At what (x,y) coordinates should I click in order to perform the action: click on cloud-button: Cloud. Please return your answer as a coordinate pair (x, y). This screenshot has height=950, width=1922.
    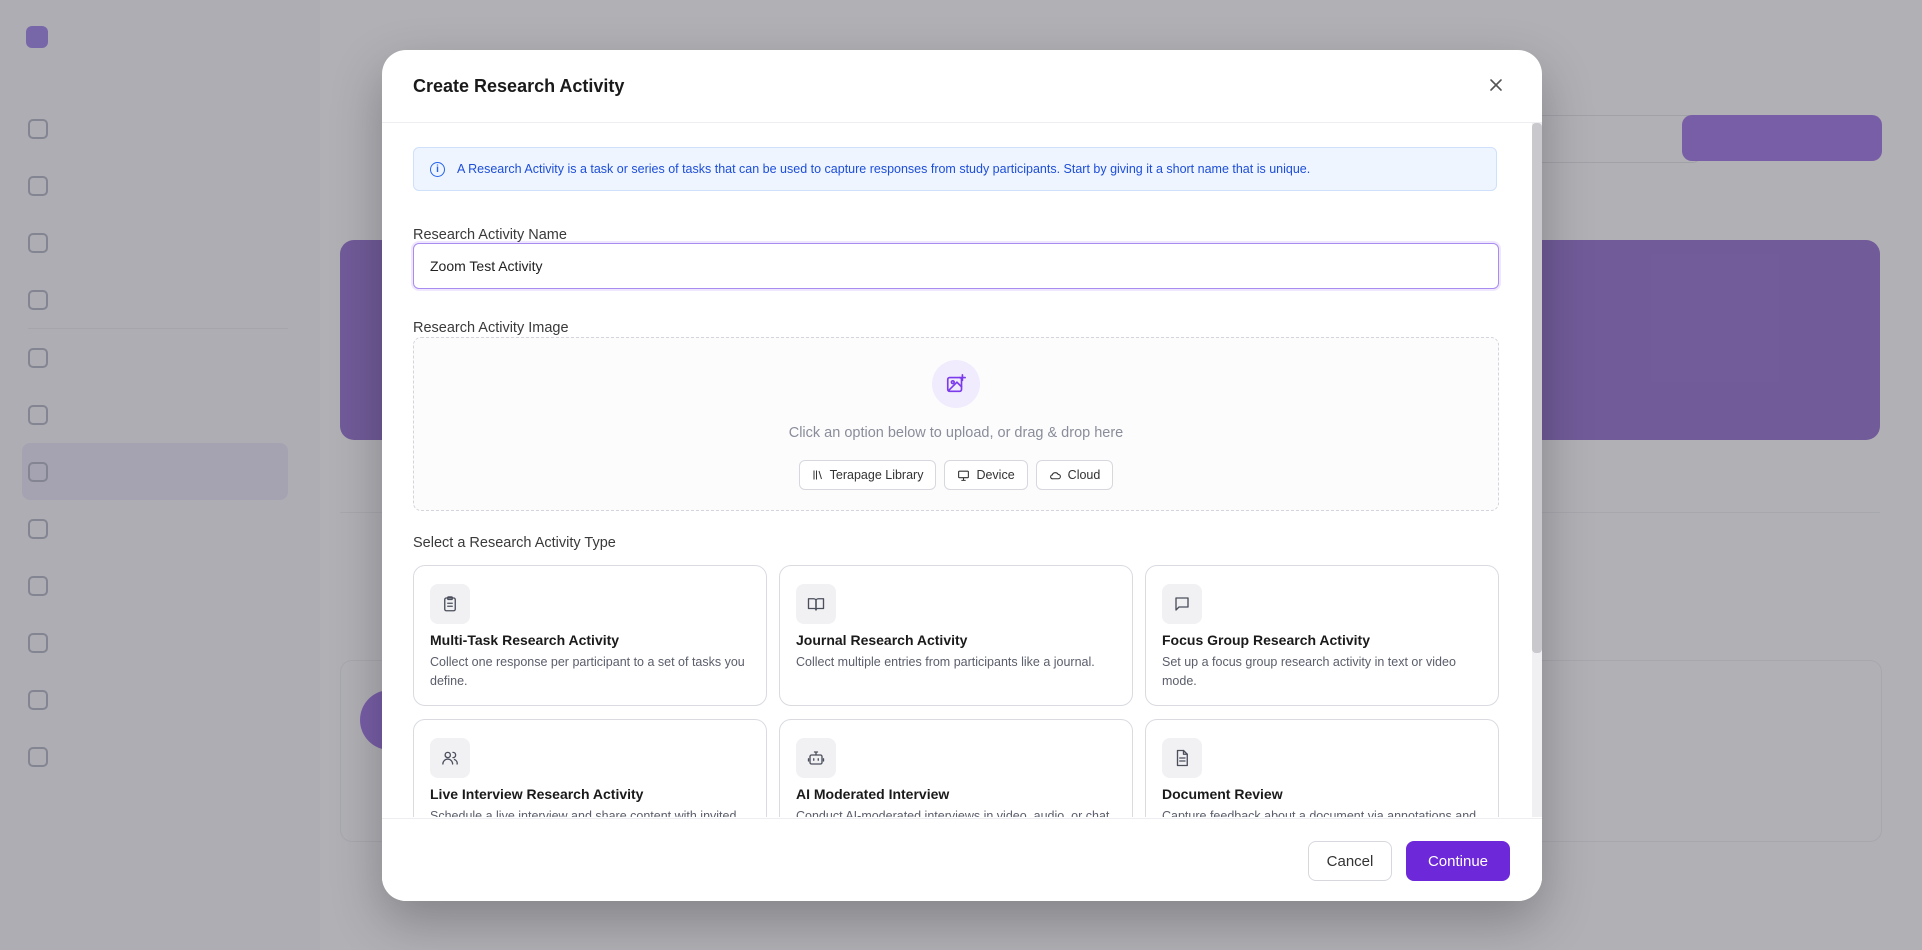
    Looking at the image, I should click on (1074, 475).